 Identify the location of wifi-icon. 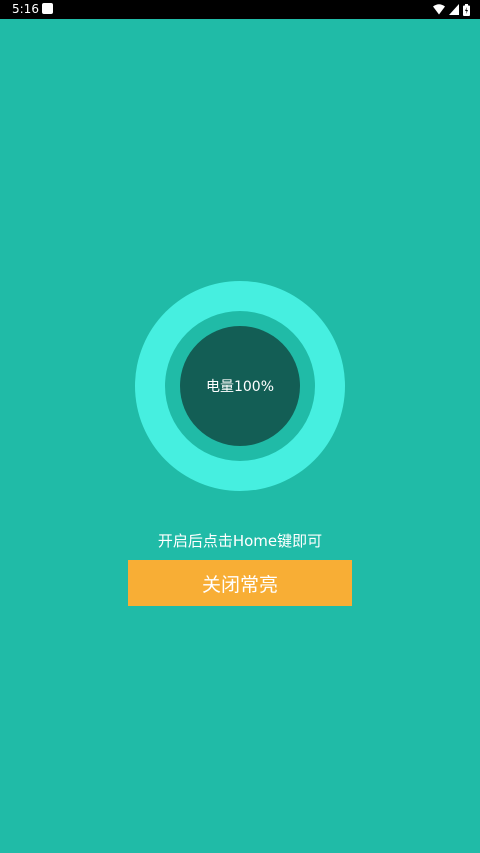
(439, 9).